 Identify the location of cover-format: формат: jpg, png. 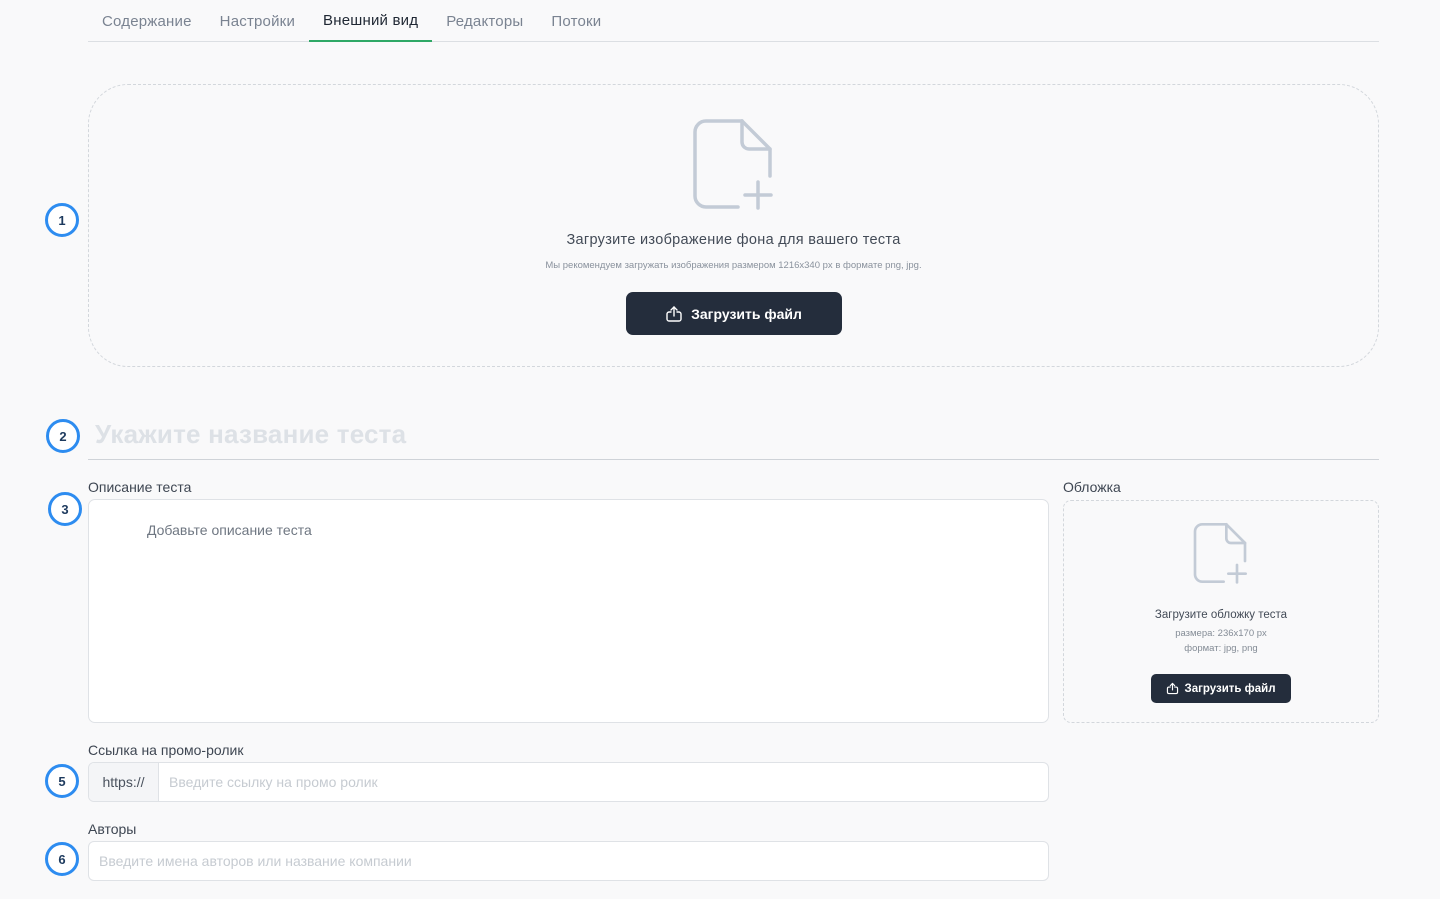
(1221, 648).